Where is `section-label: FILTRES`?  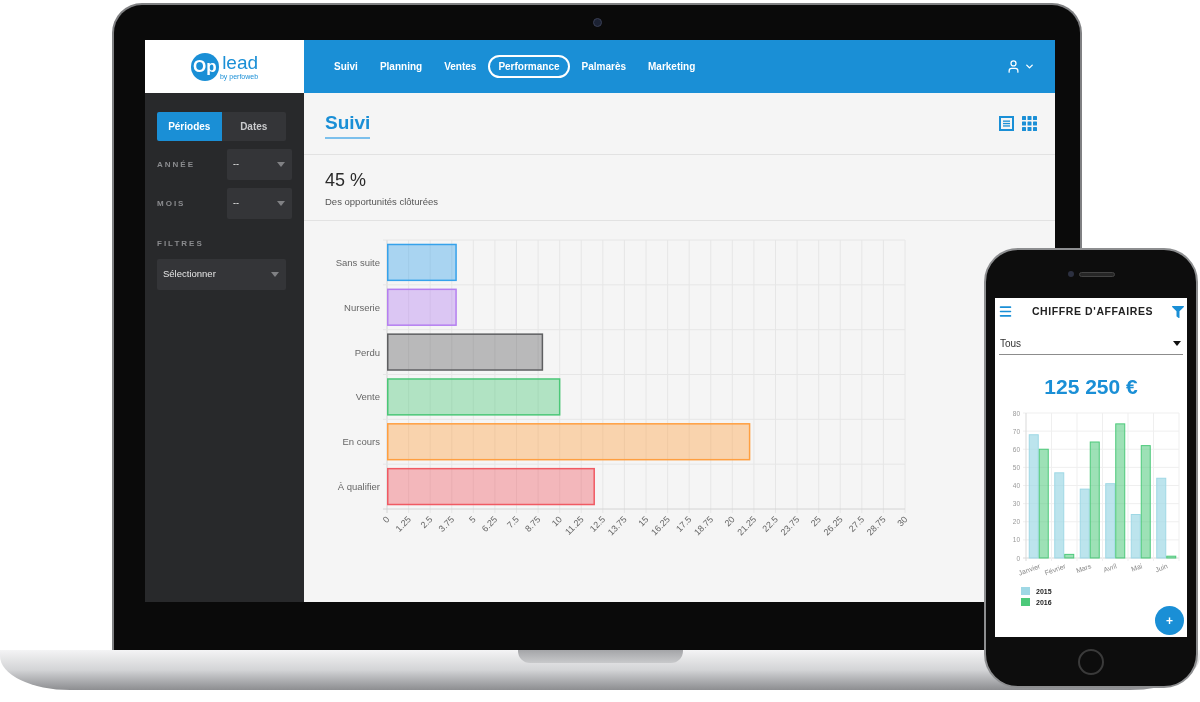
section-label: FILTRES is located at coordinates (181, 244).